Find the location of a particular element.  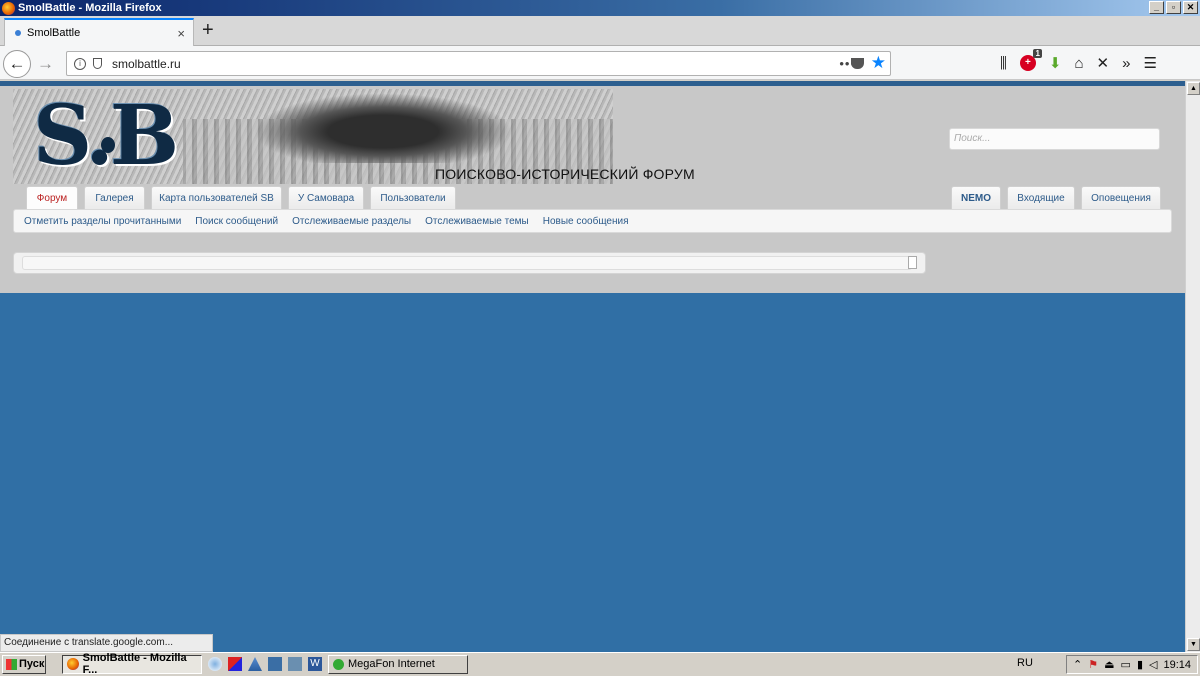

back-button: ← is located at coordinates (17, 64).